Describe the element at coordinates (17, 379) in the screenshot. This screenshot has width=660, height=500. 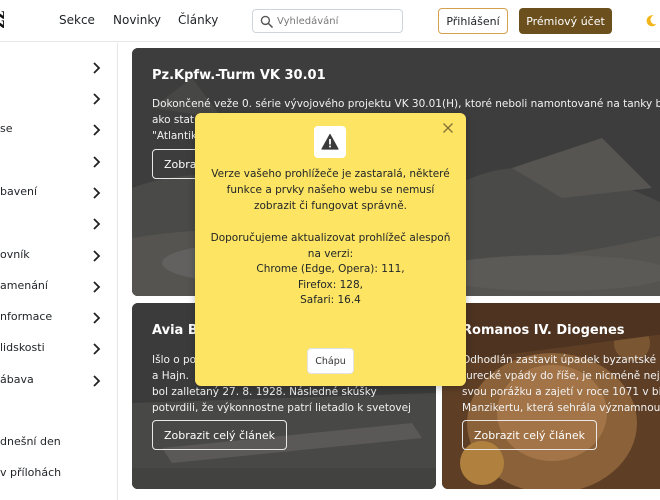
I see `sidebar-item-label: ábava` at that location.